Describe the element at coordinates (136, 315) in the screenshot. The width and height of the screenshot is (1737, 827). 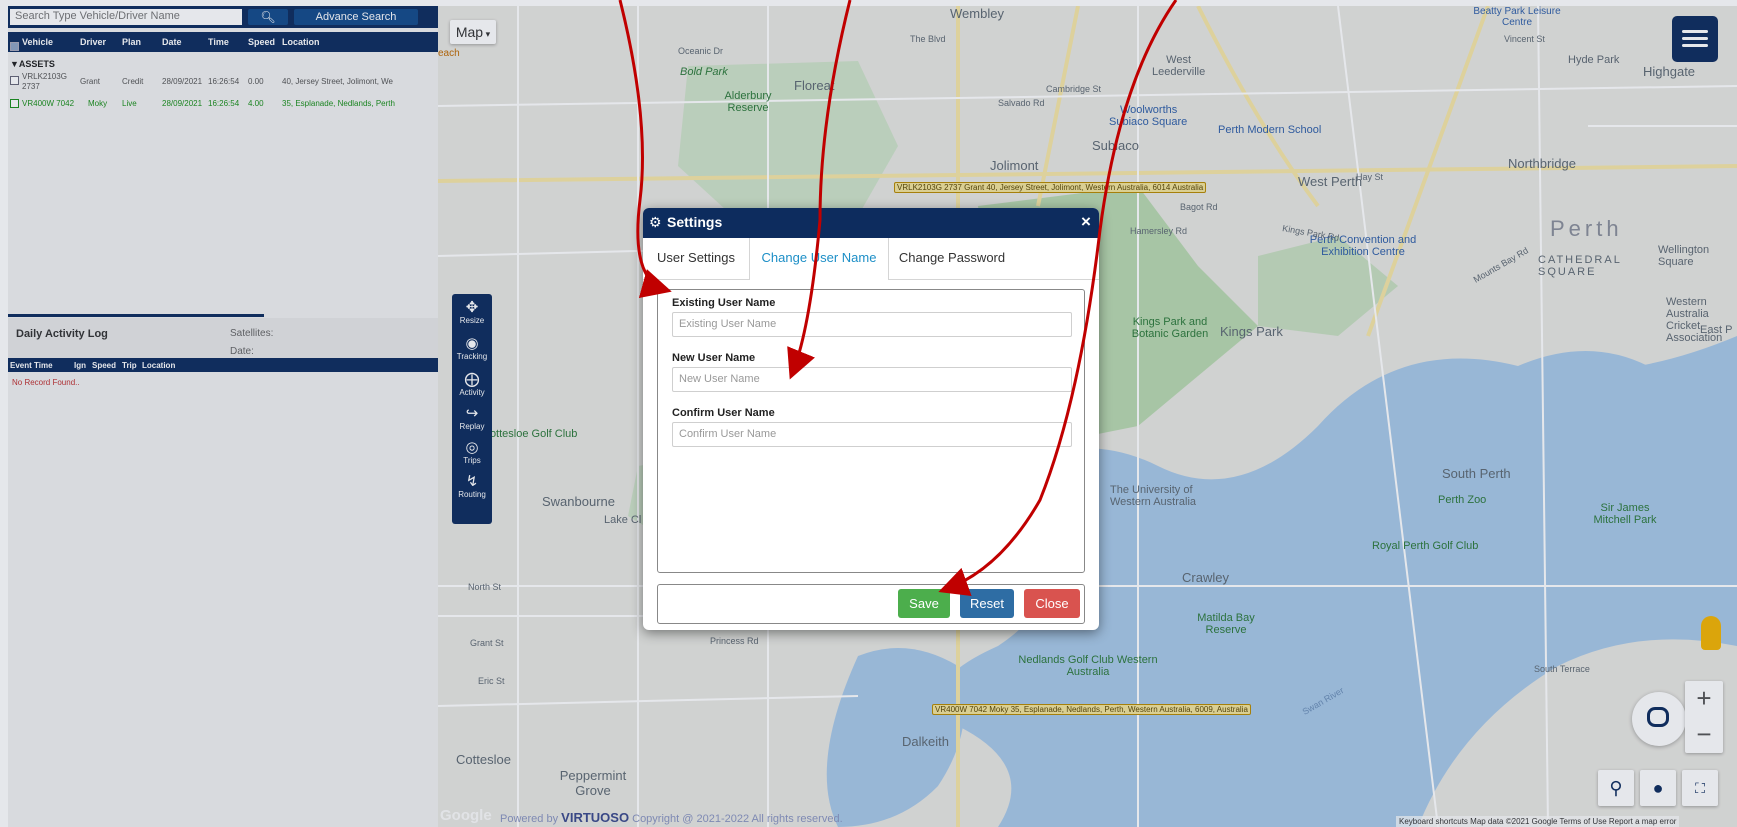
I see `panel-scrollbar` at that location.